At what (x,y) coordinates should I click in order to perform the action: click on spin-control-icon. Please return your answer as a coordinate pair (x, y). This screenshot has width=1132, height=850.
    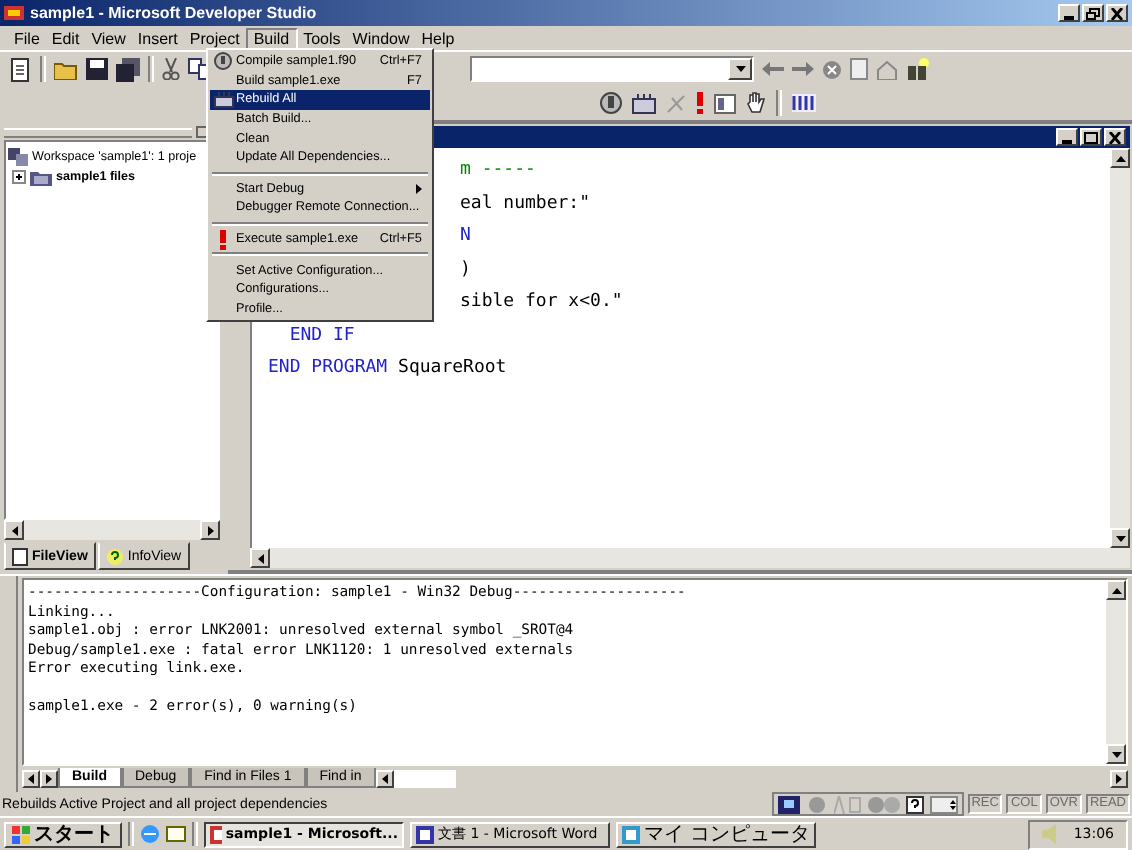
    Looking at the image, I should click on (943, 804).